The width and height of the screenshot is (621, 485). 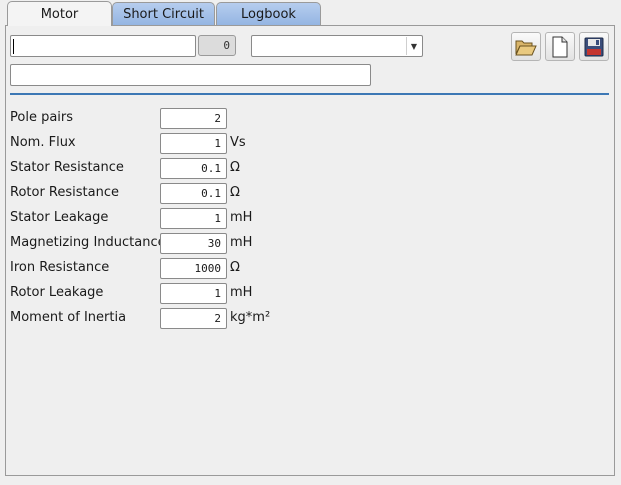 I want to click on stator-leakage-unit: mH, so click(x=241, y=217).